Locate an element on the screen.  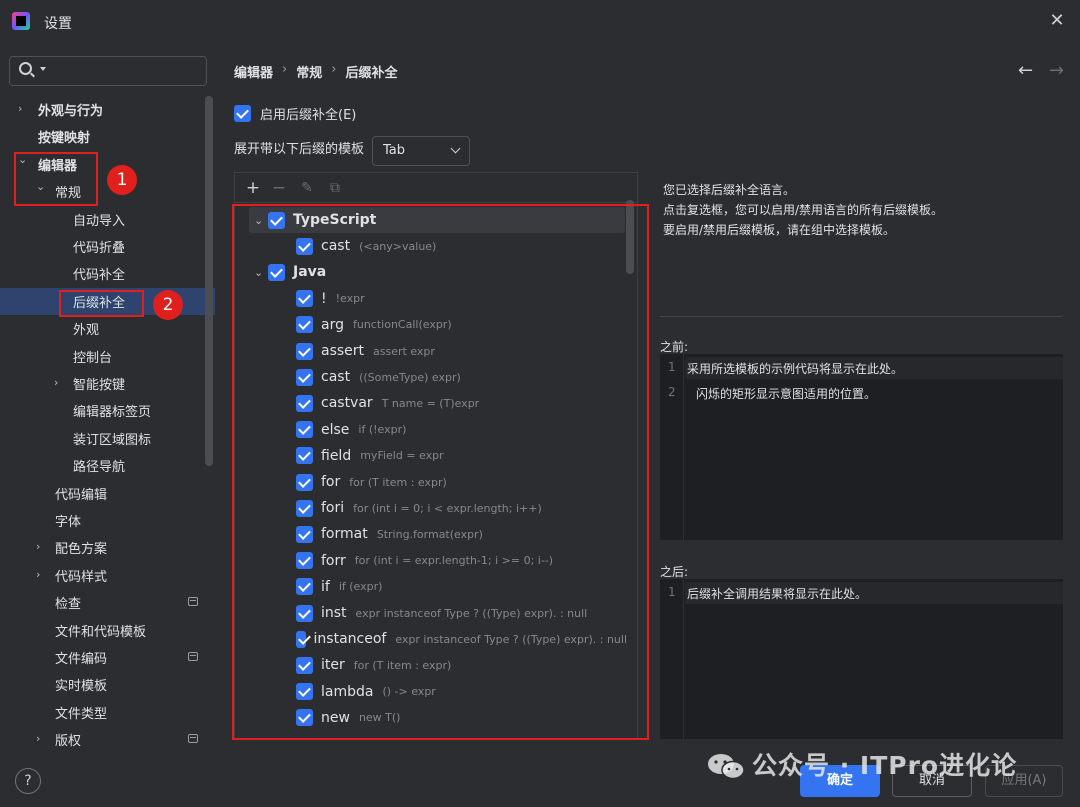
highlight-box-postfix is located at coordinates (101, 303).